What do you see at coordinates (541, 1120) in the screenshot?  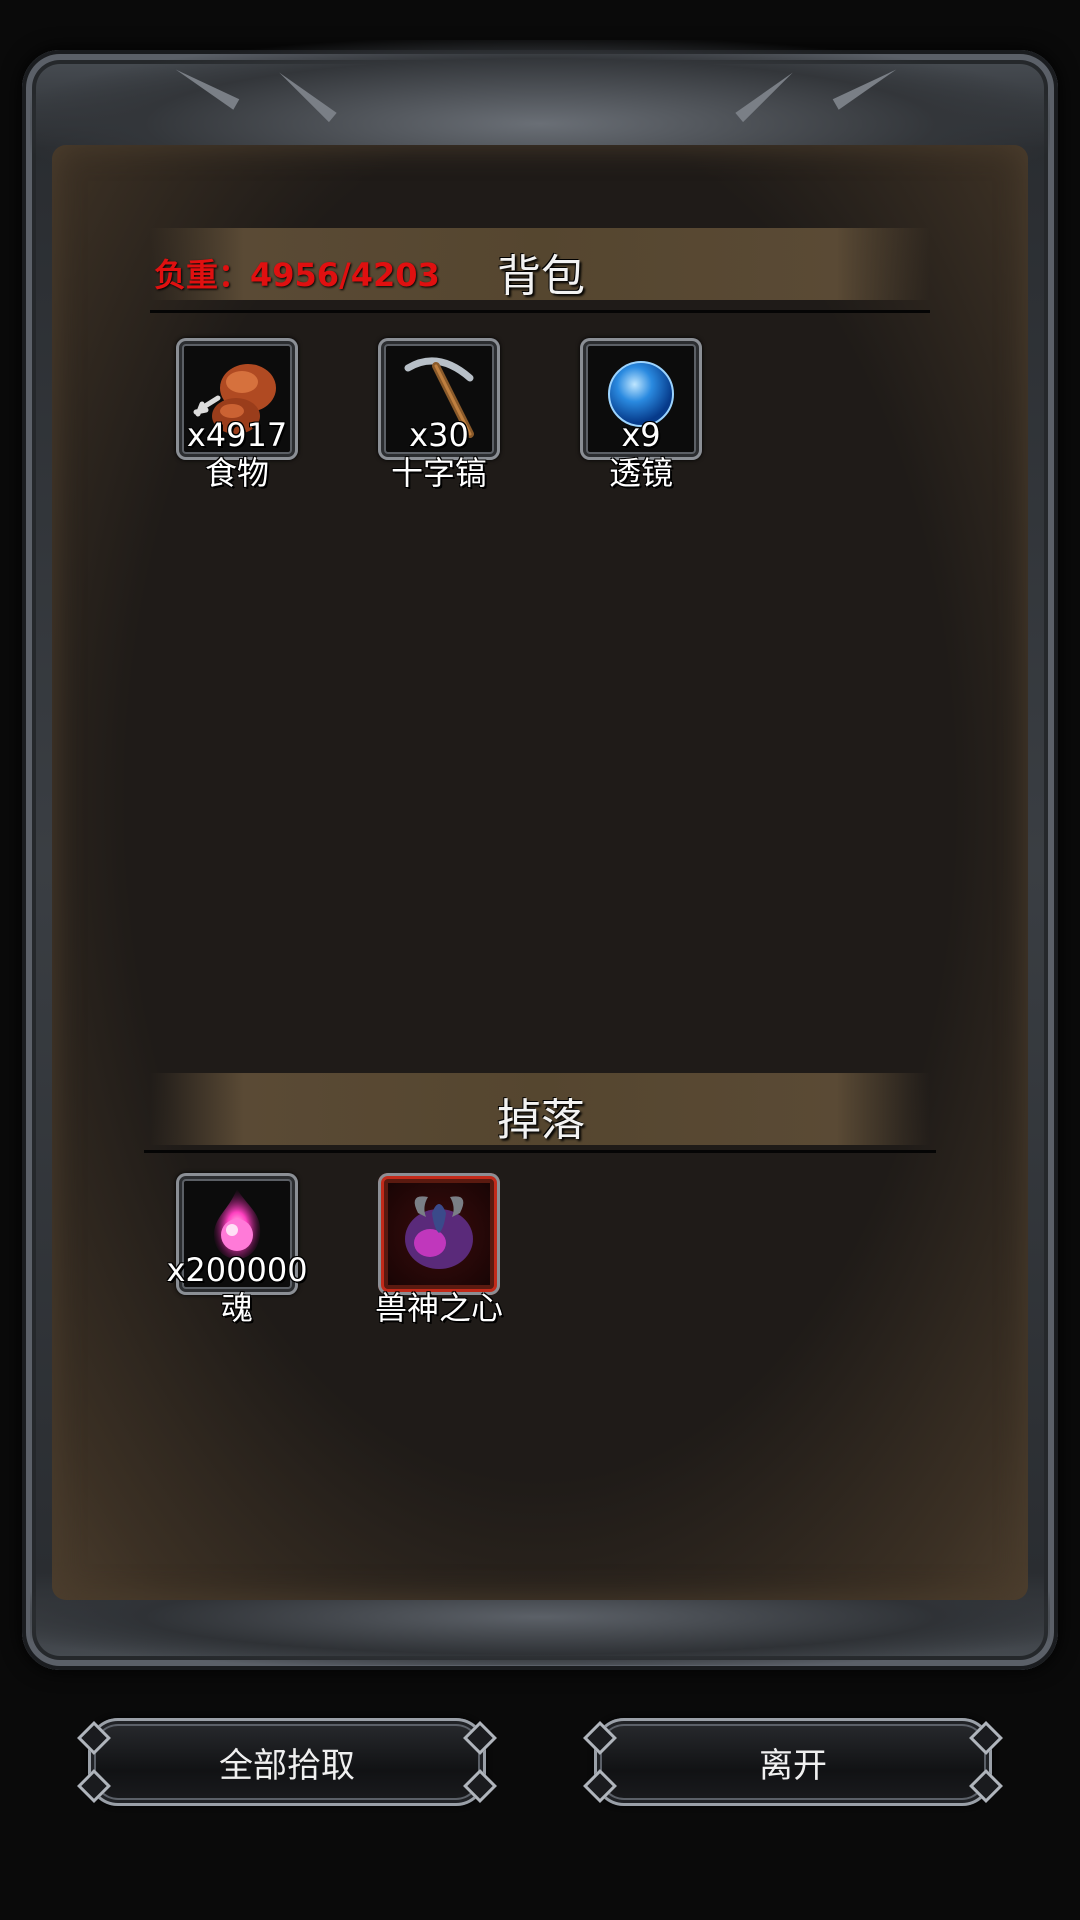 I see `drops-title: 掉落` at bounding box center [541, 1120].